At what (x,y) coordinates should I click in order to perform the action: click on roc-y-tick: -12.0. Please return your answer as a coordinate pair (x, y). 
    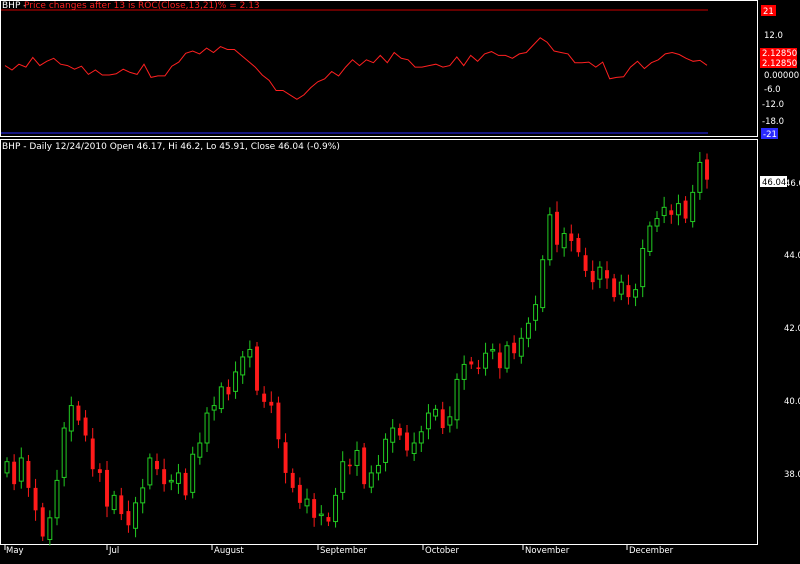
    Looking at the image, I should click on (773, 105).